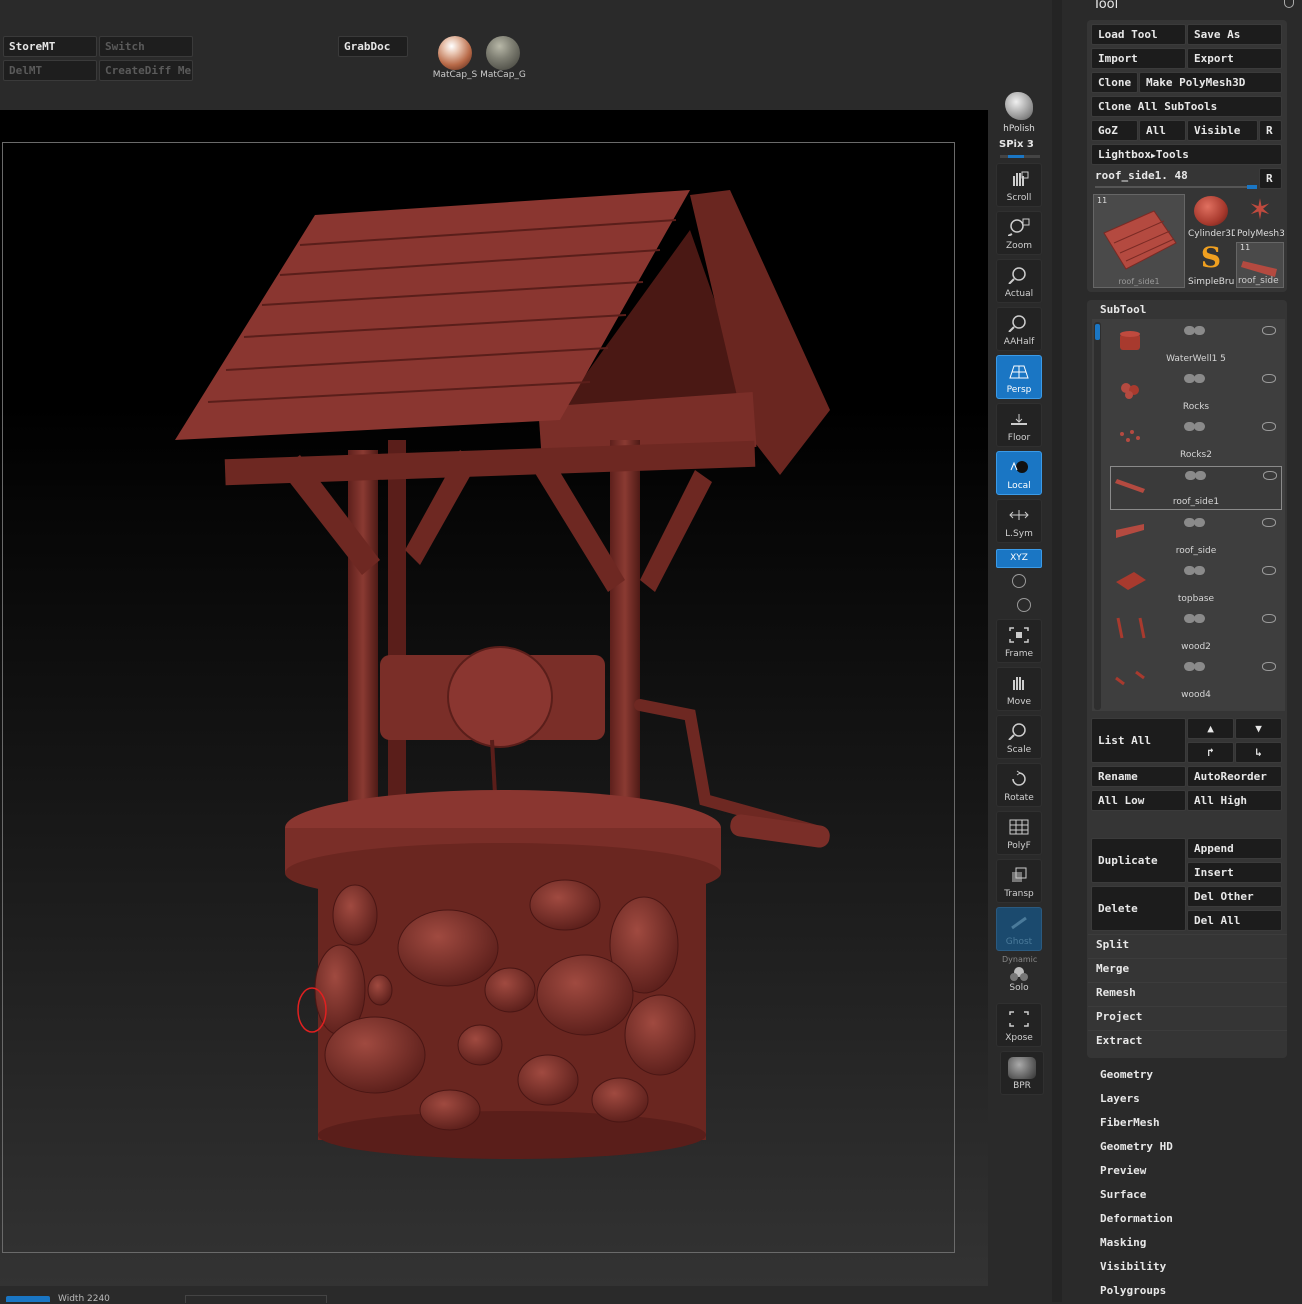 The image size is (1302, 1304). I want to click on duplicate-button: Duplicate, so click(1138, 860).